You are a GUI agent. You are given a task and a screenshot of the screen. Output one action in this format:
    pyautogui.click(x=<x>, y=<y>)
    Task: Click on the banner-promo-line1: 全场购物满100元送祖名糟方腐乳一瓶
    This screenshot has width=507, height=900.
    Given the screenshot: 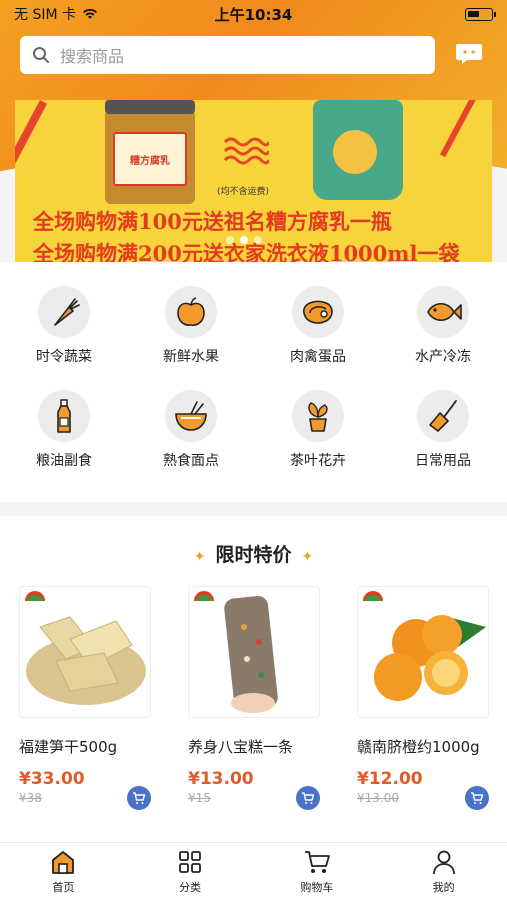 What is the action you would take?
    pyautogui.click(x=212, y=221)
    